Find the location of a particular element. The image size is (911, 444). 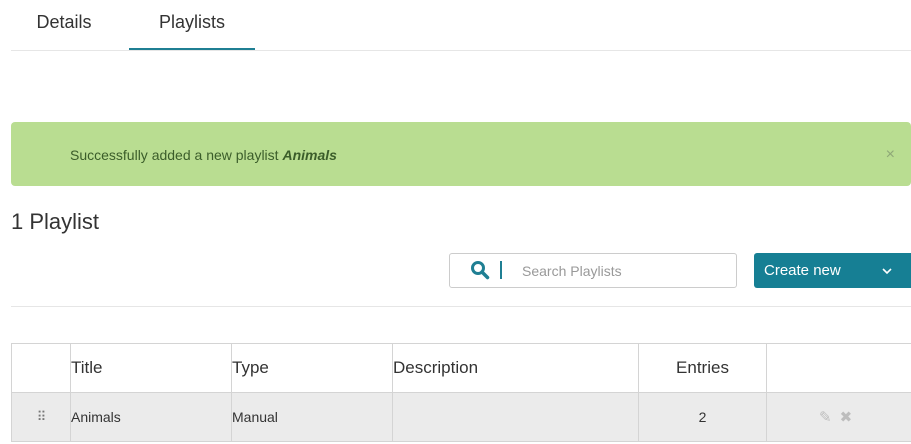

column-header-title: Title is located at coordinates (151, 368).